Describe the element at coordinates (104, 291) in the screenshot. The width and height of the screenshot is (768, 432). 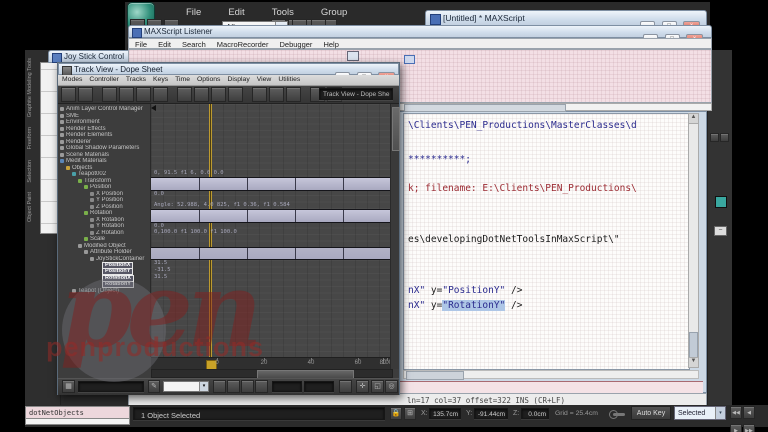
I see `tree-item-teapot-object-: Teapot (Object)` at that location.